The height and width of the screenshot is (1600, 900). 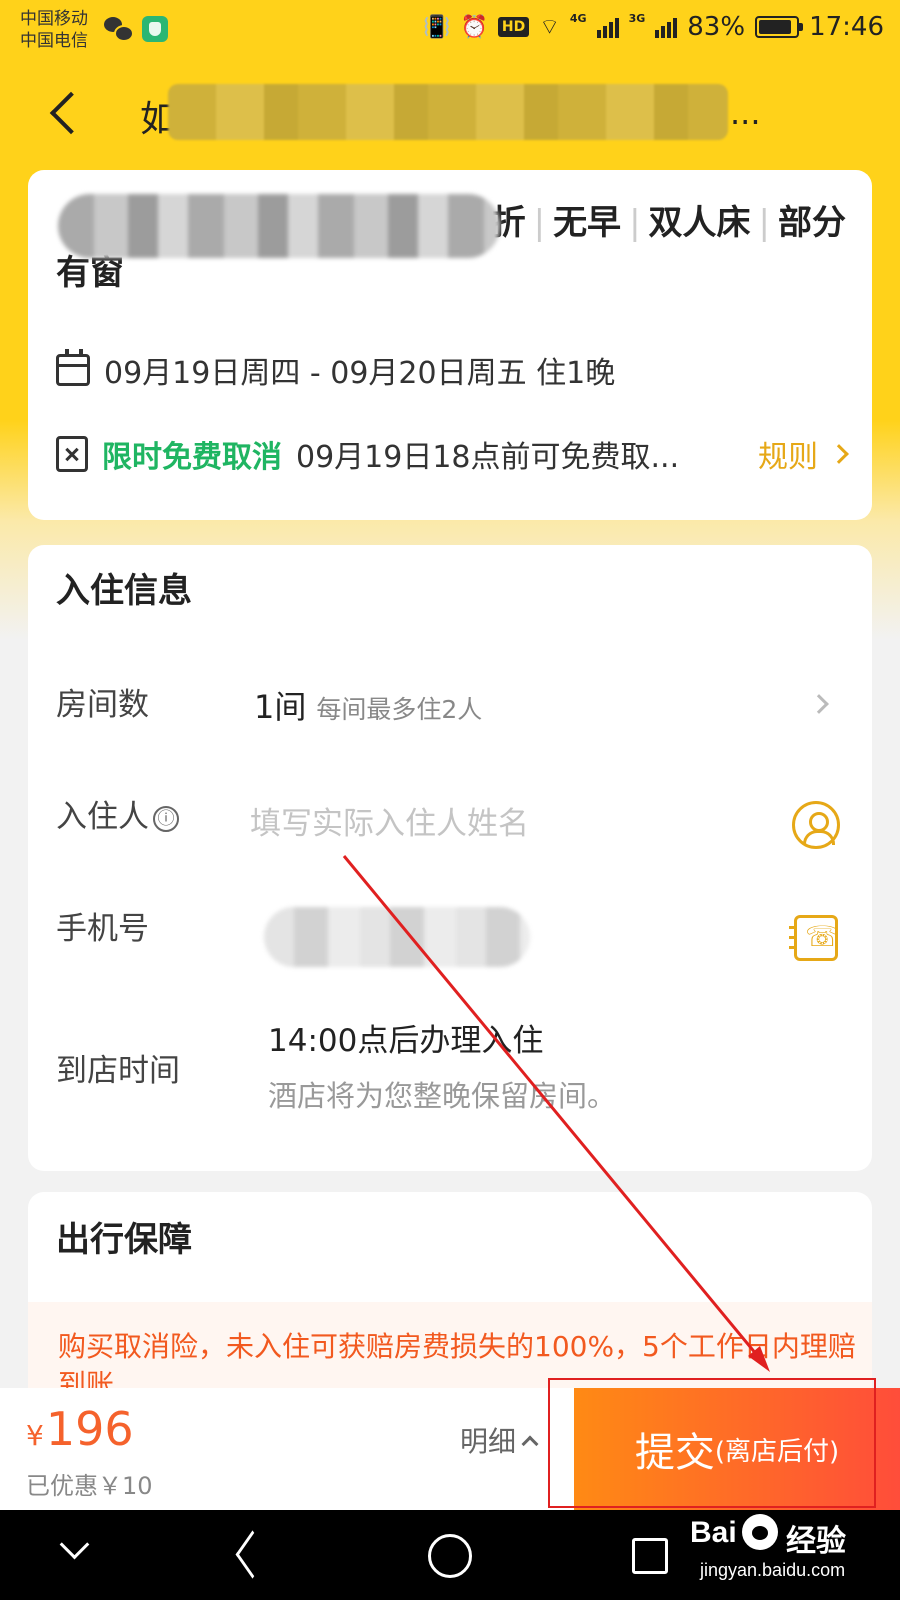 I want to click on redacted-room-name, so click(x=279, y=226).